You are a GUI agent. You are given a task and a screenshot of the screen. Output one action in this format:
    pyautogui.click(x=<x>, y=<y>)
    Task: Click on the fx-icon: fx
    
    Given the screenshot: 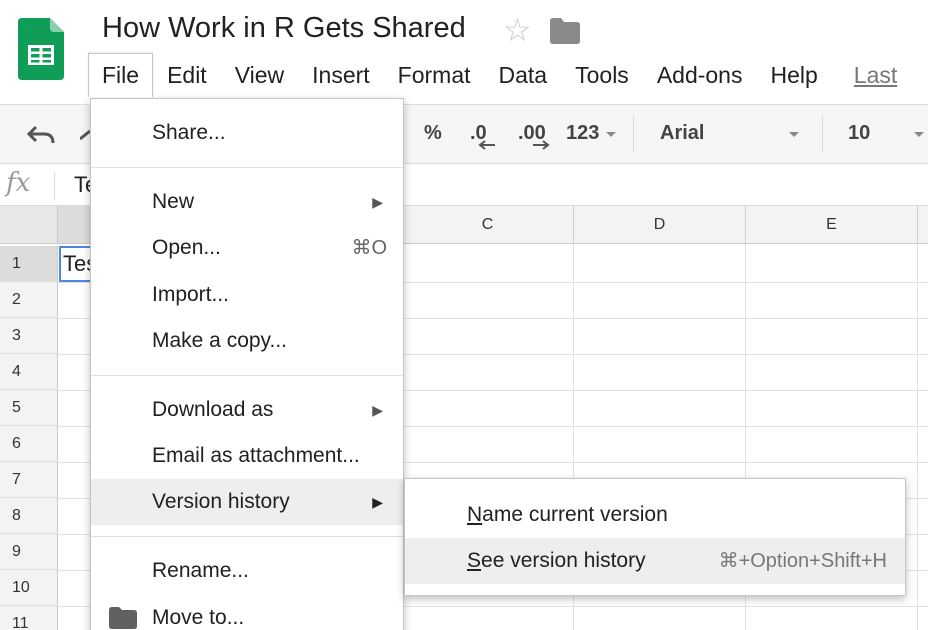 What is the action you would take?
    pyautogui.click(x=18, y=183)
    